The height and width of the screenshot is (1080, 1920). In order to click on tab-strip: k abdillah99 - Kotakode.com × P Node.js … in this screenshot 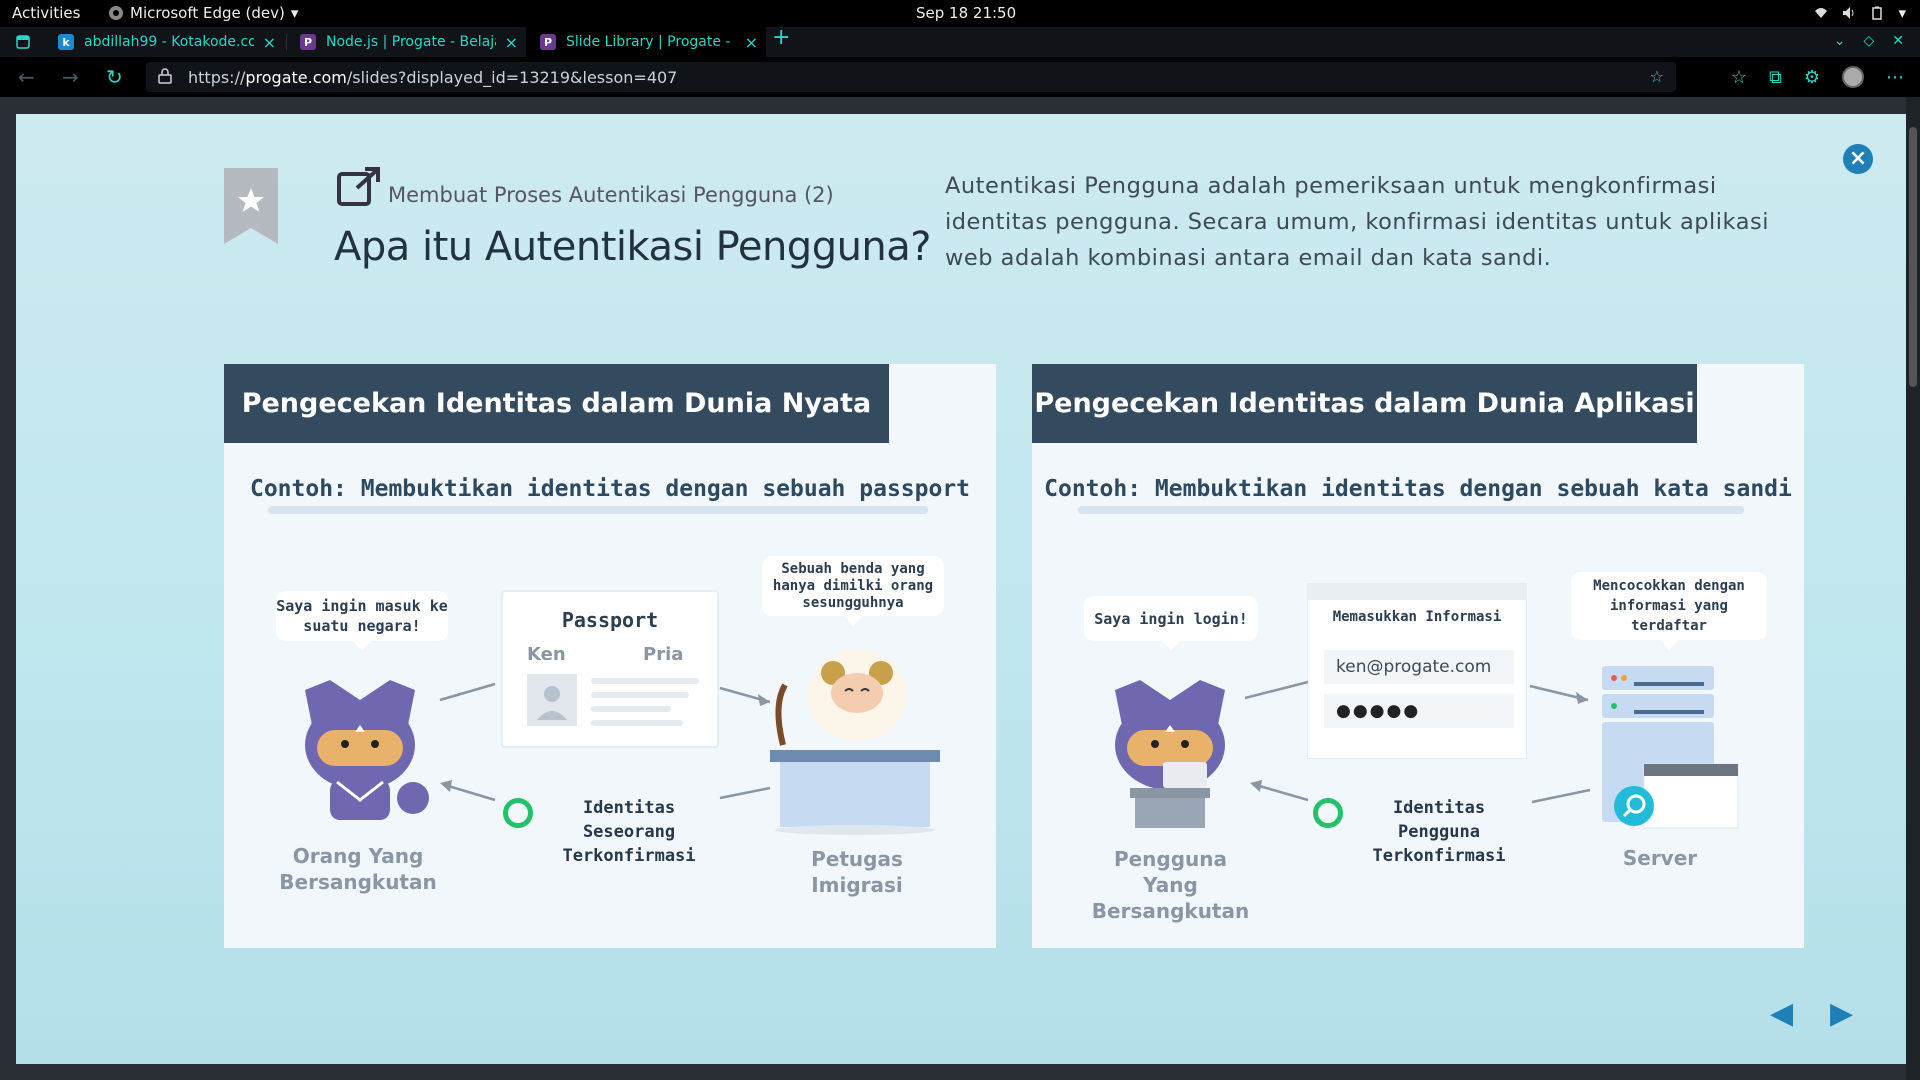, I will do `click(960, 41)`.